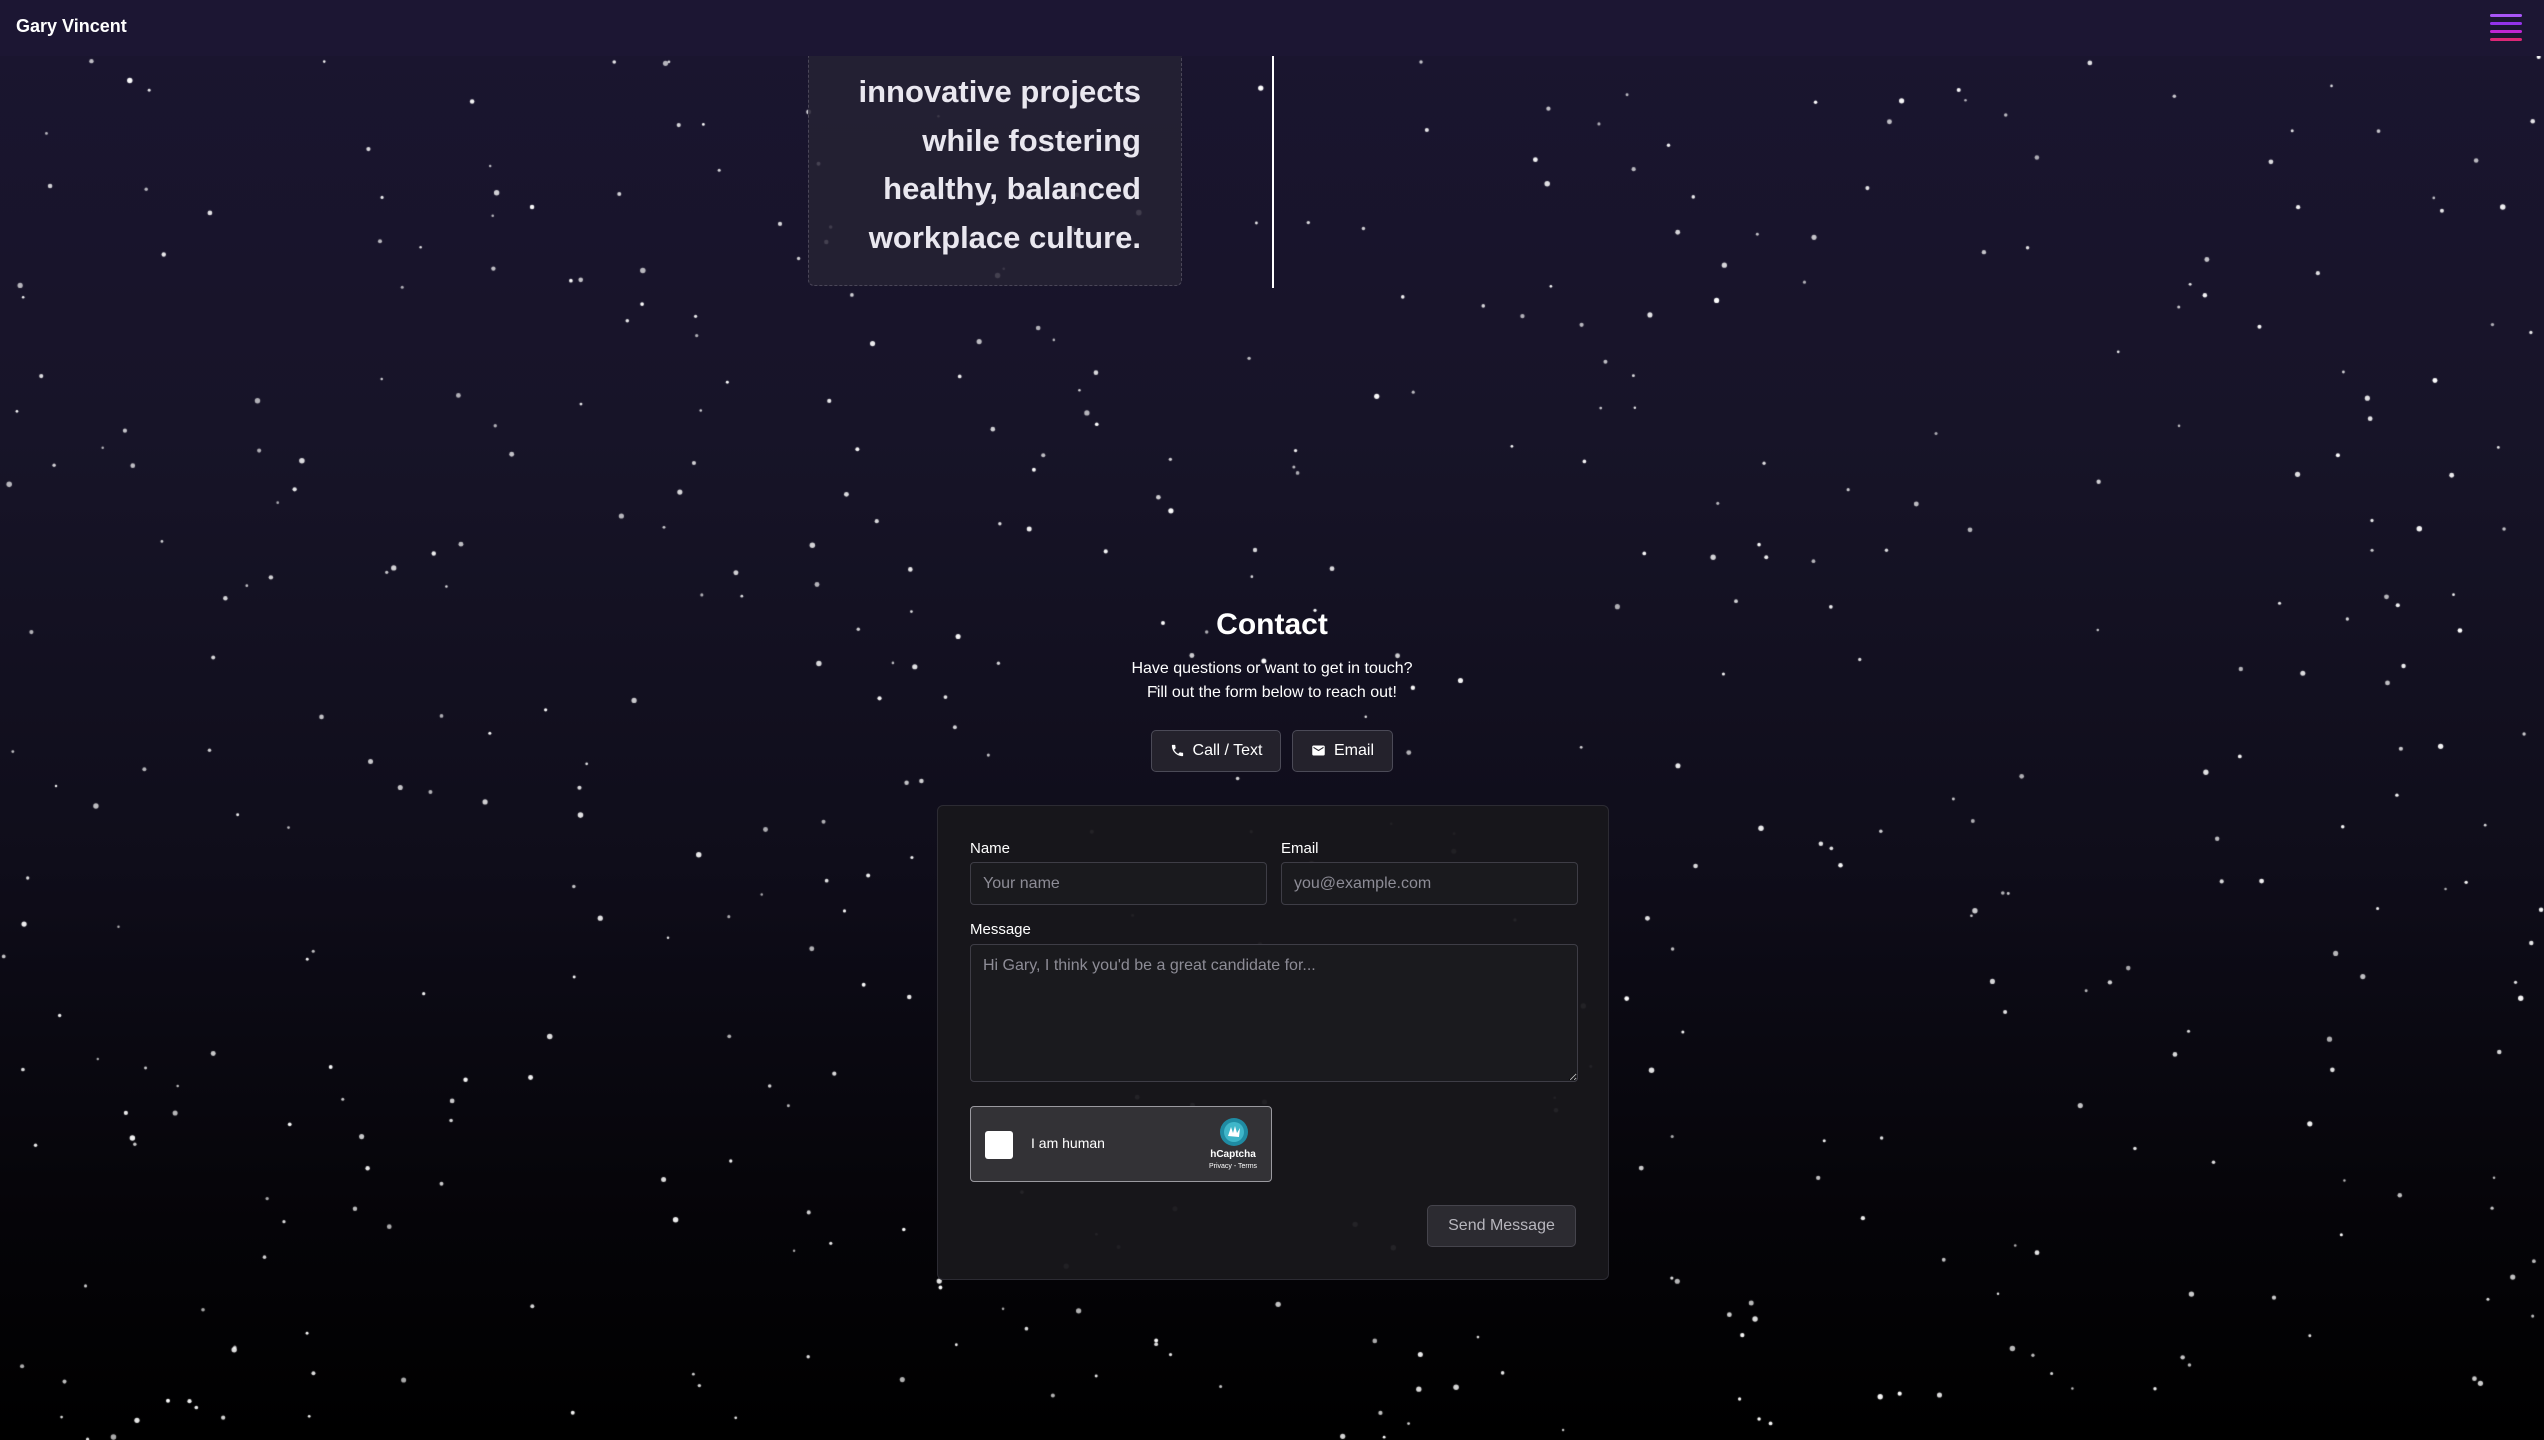 The width and height of the screenshot is (2544, 1440). What do you see at coordinates (1272, 668) in the screenshot?
I see `contact-subtitle-line1: Have questions or want to get in touch?` at bounding box center [1272, 668].